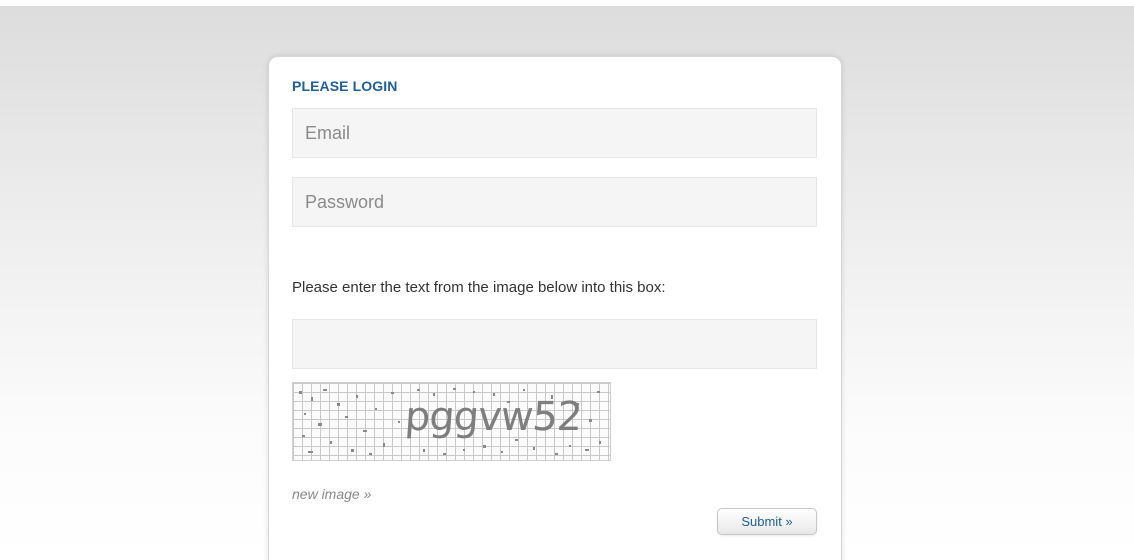 The height and width of the screenshot is (560, 1134). Describe the element at coordinates (345, 86) in the screenshot. I see `login-title: PLEASE LOGIN` at that location.